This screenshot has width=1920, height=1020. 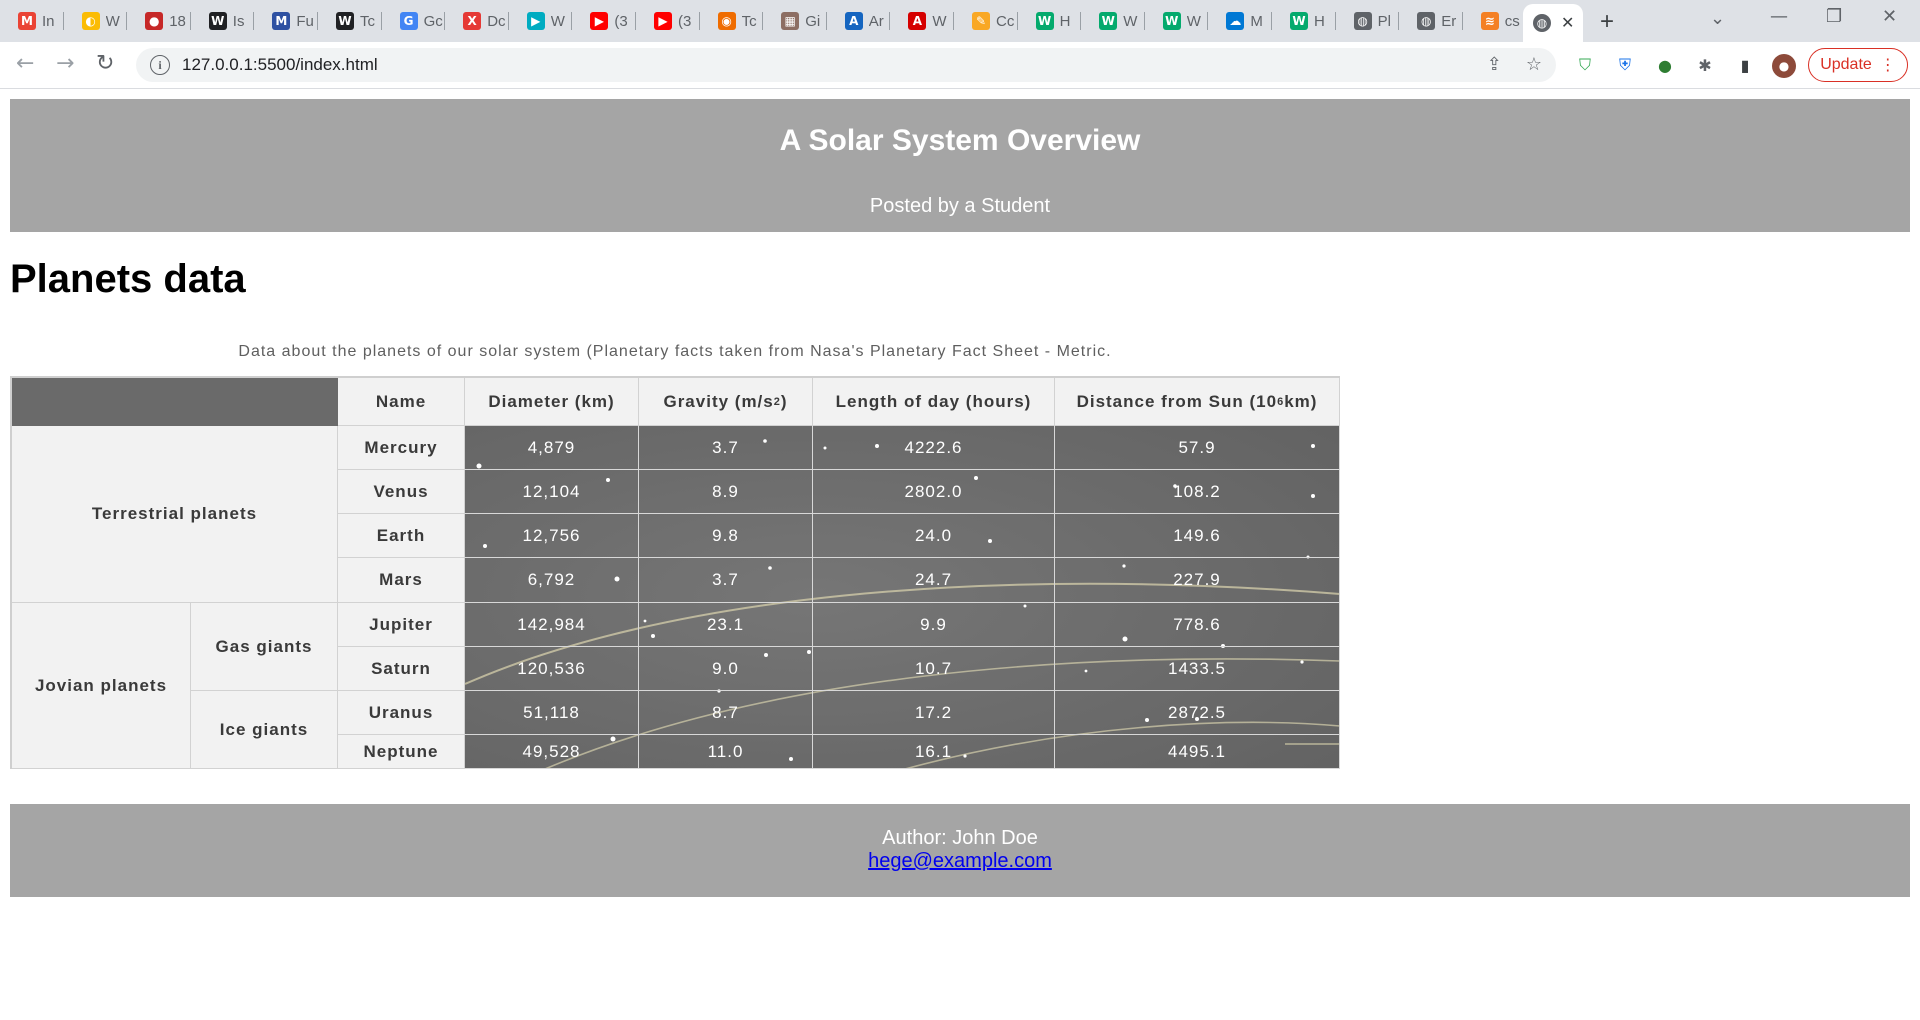 I want to click on planet-name: Saturn, so click(x=401, y=669).